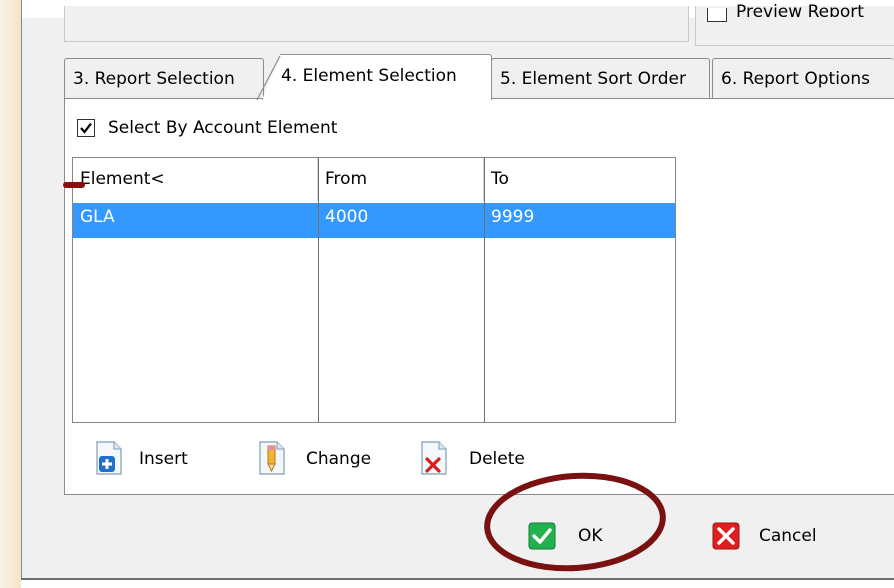 Image resolution: width=894 pixels, height=588 pixels. Describe the element at coordinates (401, 179) in the screenshot. I see `column-header-from: From` at that location.